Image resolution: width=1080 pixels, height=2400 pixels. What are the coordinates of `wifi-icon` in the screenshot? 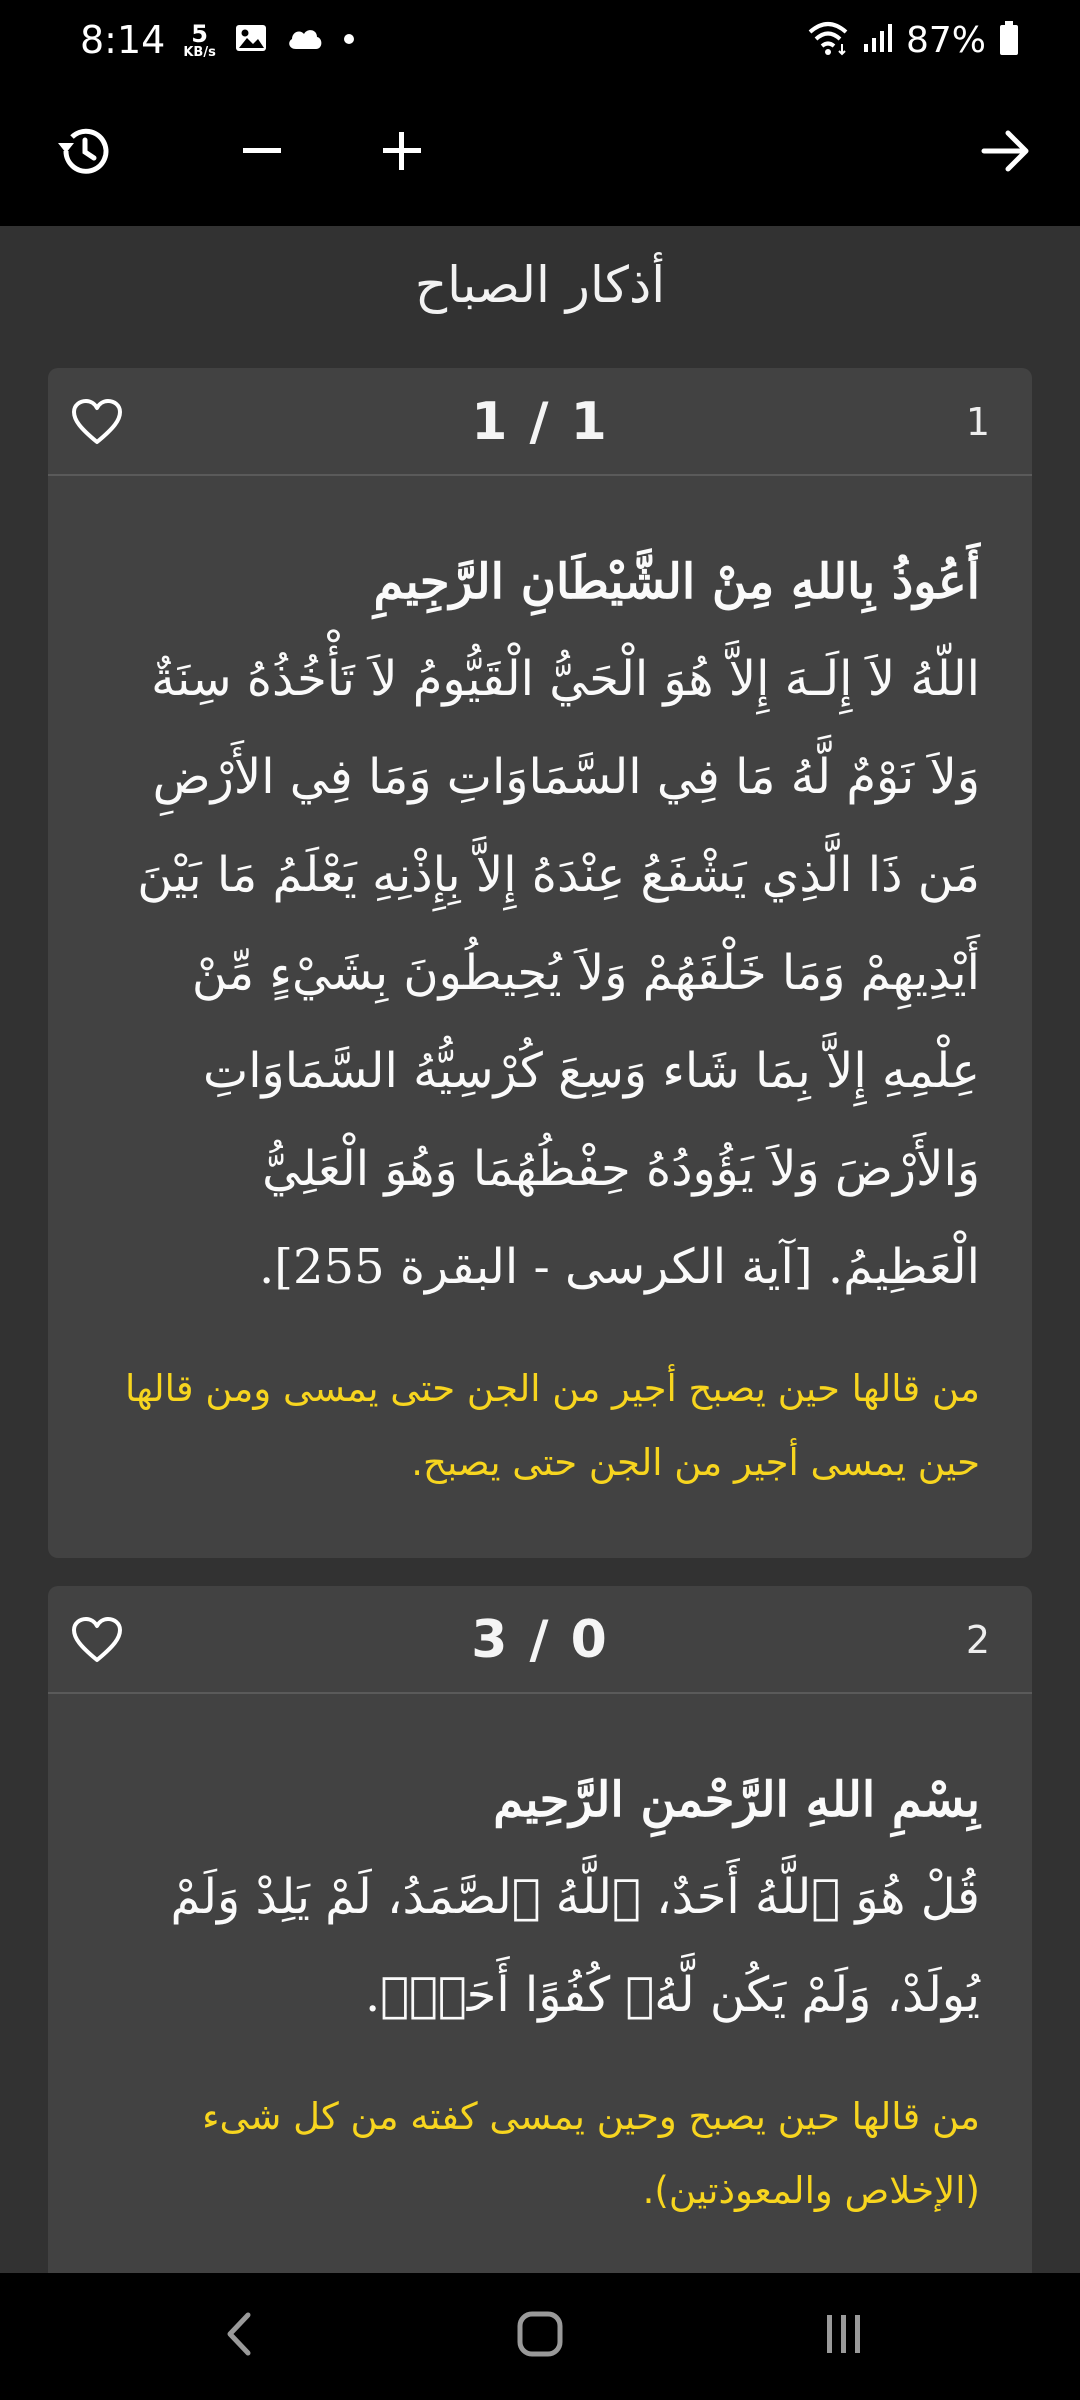 It's located at (828, 40).